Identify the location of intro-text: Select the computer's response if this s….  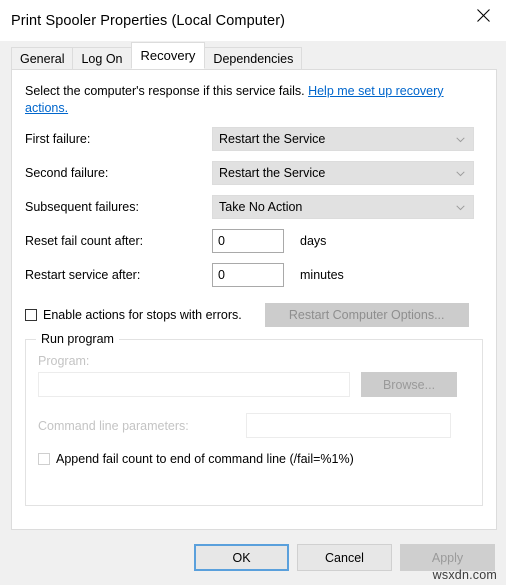
(254, 100).